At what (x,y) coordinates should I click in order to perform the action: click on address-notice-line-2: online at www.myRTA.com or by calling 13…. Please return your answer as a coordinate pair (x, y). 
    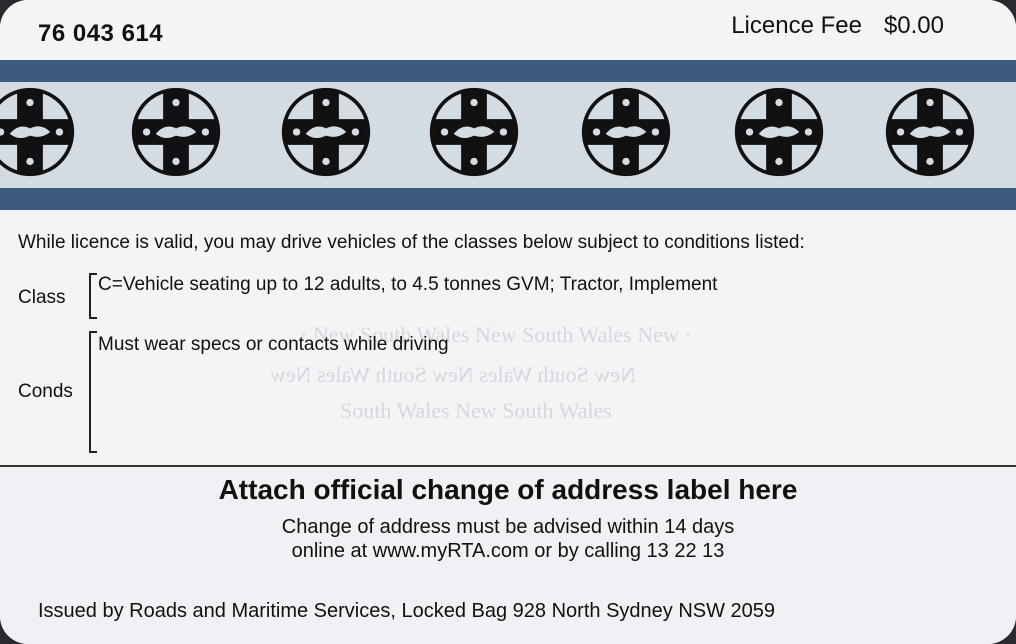
    Looking at the image, I should click on (508, 551).